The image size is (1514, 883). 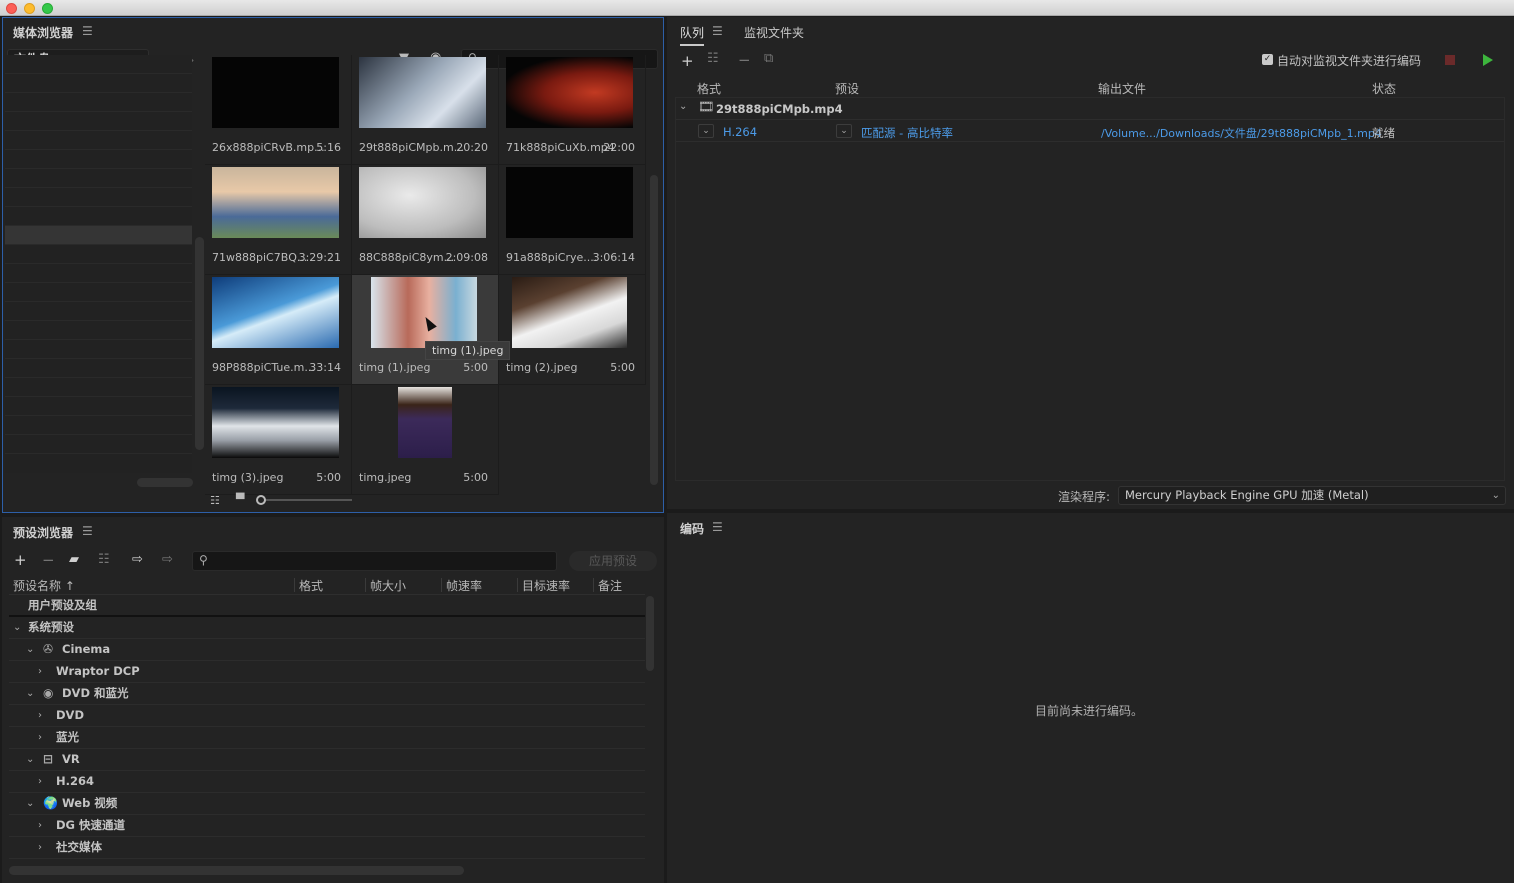 I want to click on renderer-dropdown: Mercury Playback Engine GPU 加速 (Metal) ⌄, so click(x=1312, y=495).